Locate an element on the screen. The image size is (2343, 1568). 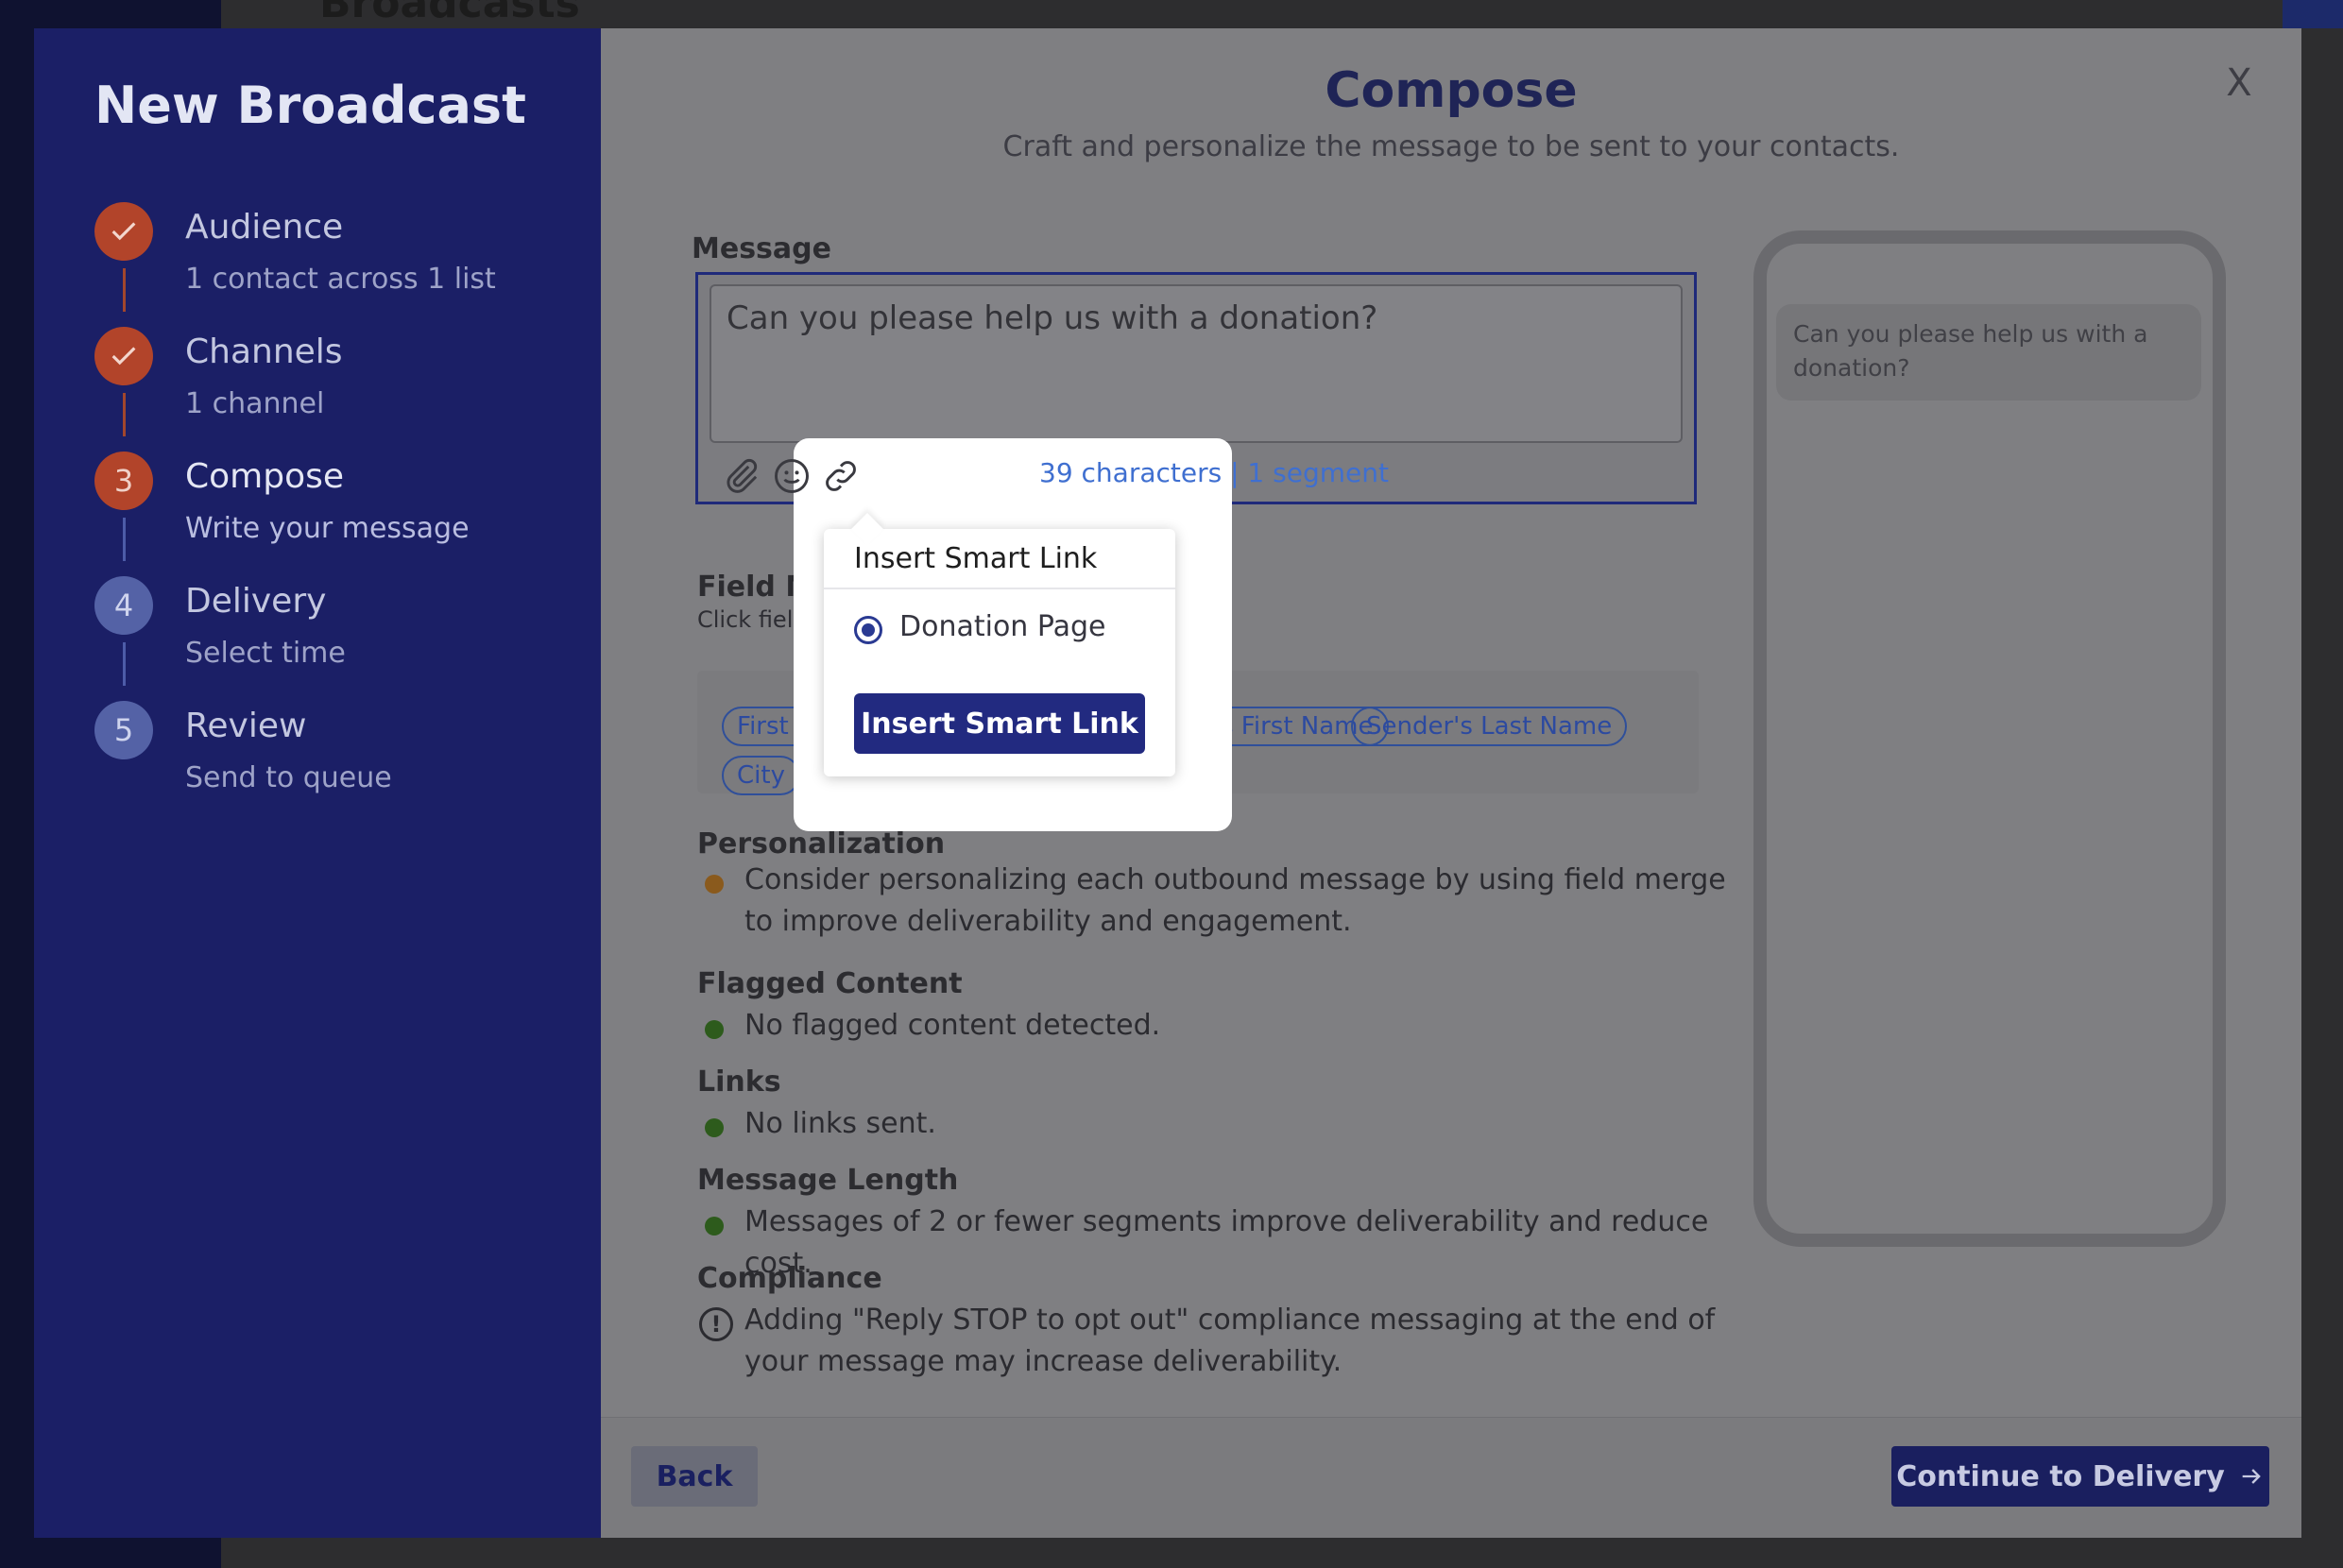
donation-page-radio is located at coordinates (868, 630).